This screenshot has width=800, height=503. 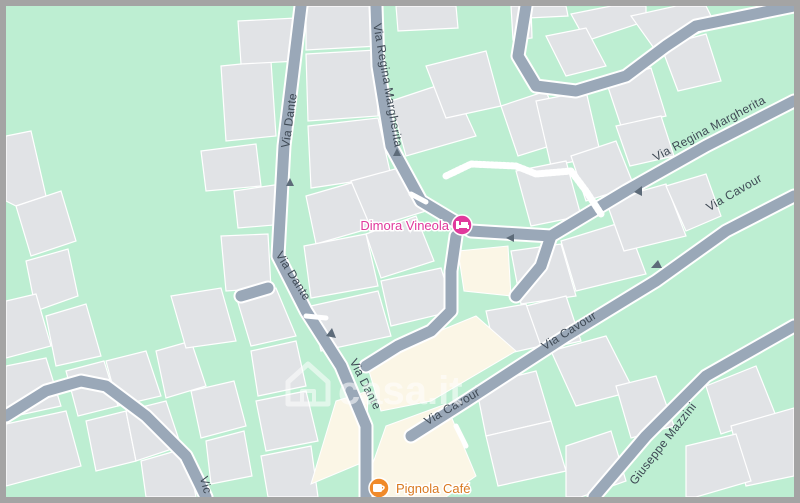 I want to click on poi-dimora-vineola: Dimora Vineola, so click(x=416, y=225).